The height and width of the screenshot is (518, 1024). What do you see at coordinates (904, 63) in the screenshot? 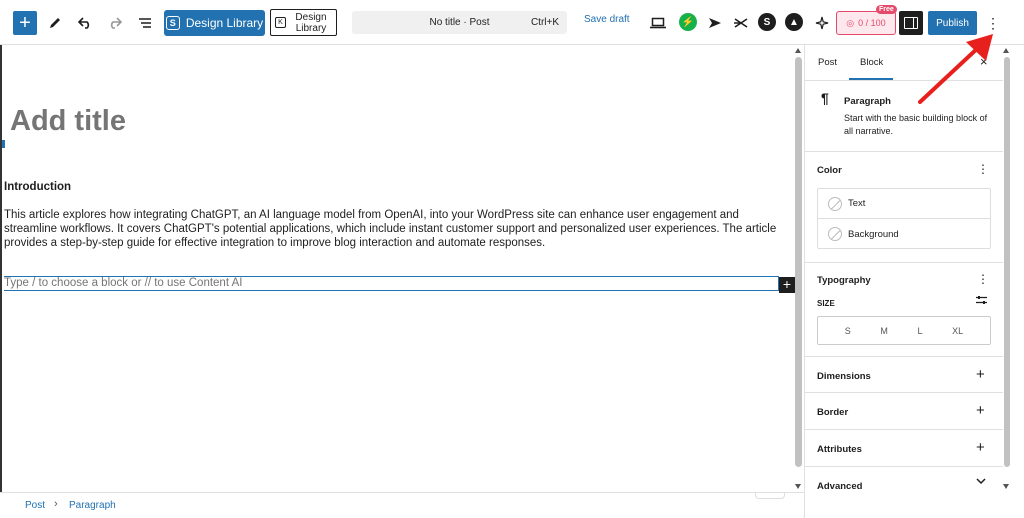
I see `sidebar-tabs: Post Block ×` at bounding box center [904, 63].